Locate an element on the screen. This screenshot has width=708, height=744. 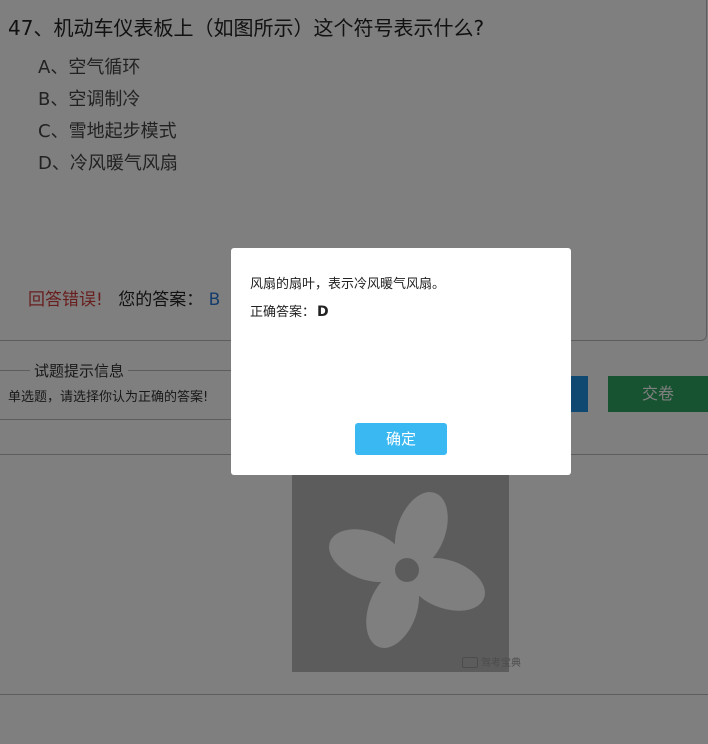
answer-dialog: 风扇的扇叶，表示冷风暖气风扇。 正确答案： D 确定 is located at coordinates (401, 361).